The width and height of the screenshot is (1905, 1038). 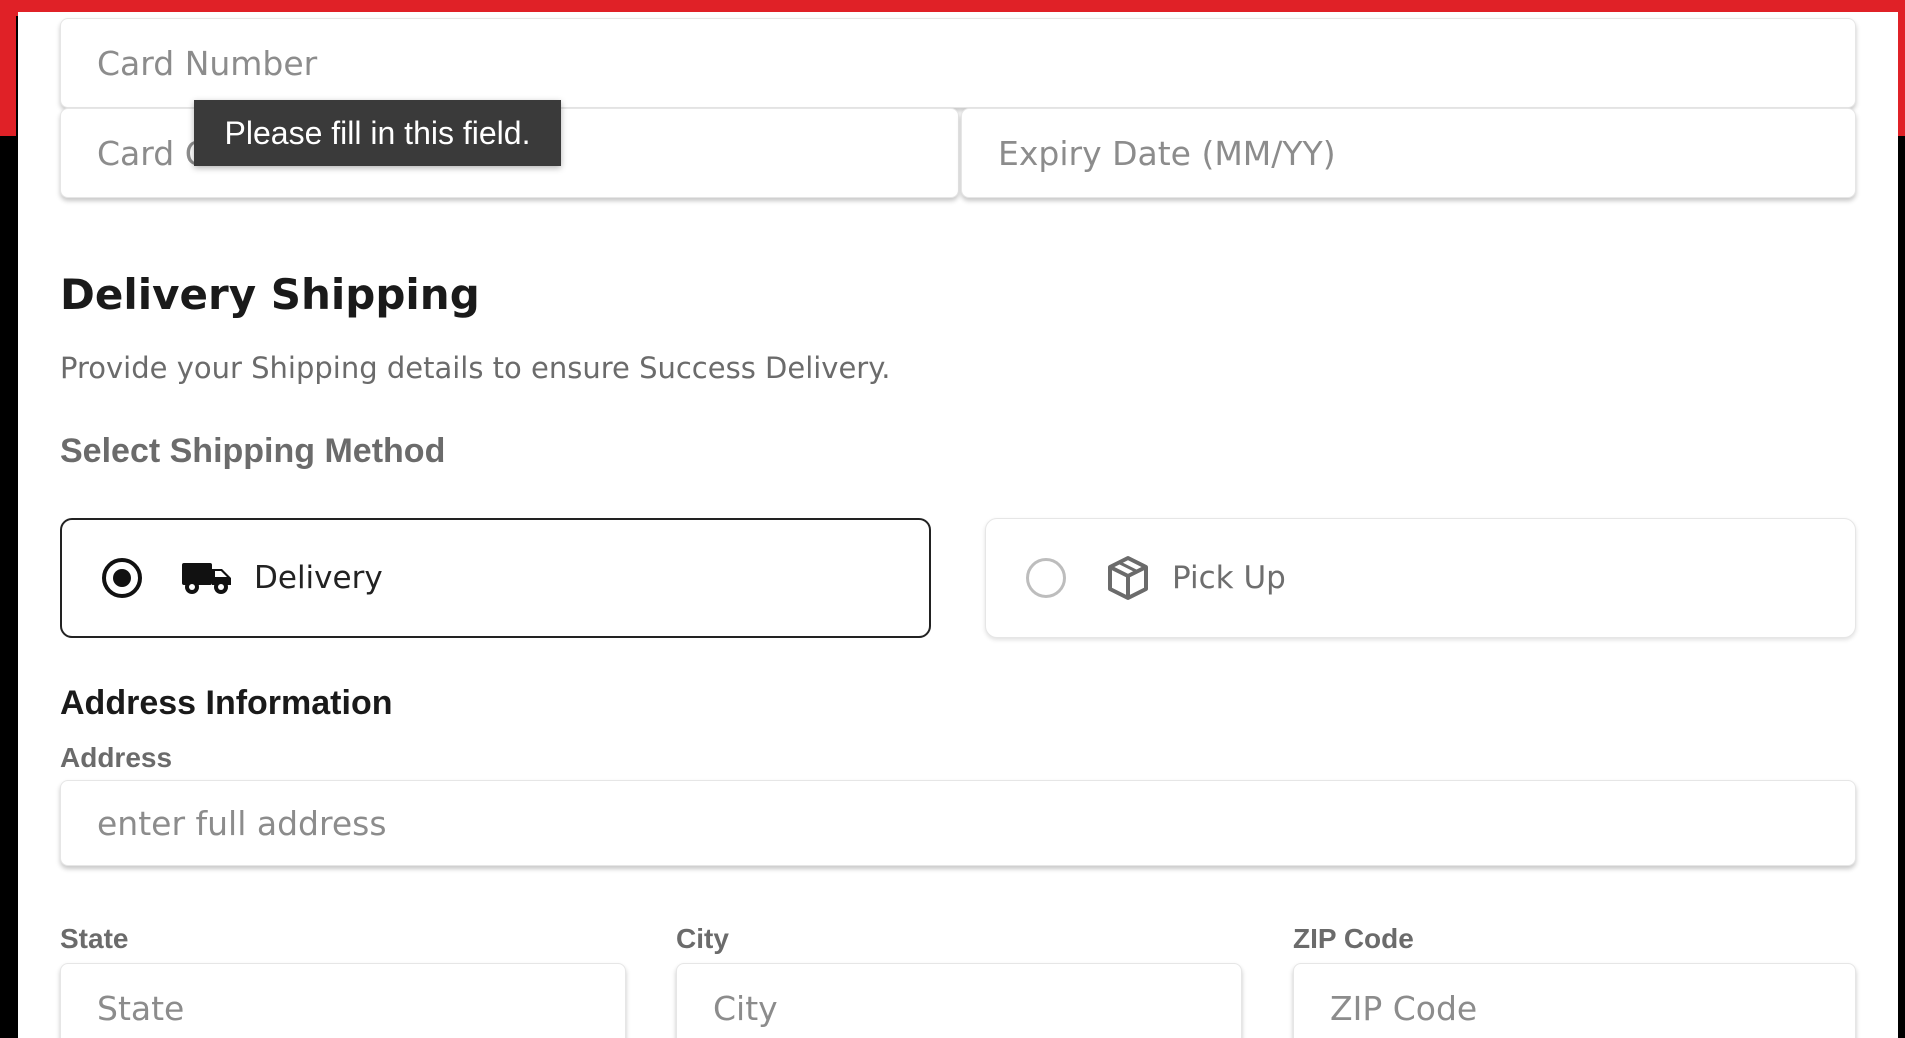 What do you see at coordinates (1128, 578) in the screenshot?
I see `box-icon` at bounding box center [1128, 578].